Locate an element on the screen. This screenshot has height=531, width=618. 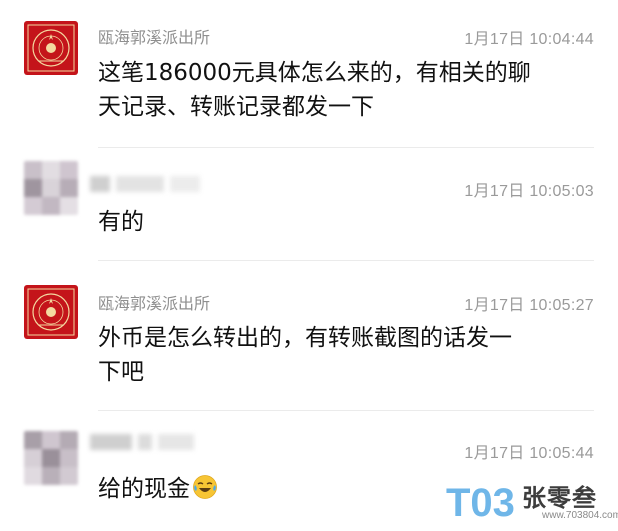
message-text-line: 外币是怎么转出的，有转账截图的话发一 is located at coordinates (305, 338).